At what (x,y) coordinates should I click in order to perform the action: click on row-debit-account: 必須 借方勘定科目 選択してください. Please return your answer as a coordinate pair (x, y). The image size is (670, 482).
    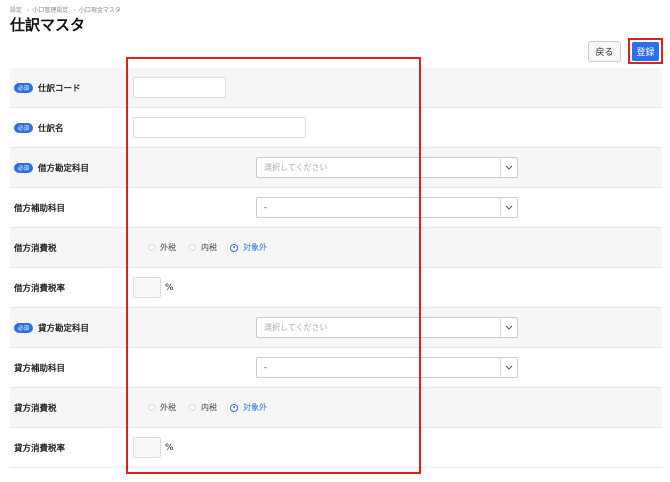
    Looking at the image, I should click on (336, 168).